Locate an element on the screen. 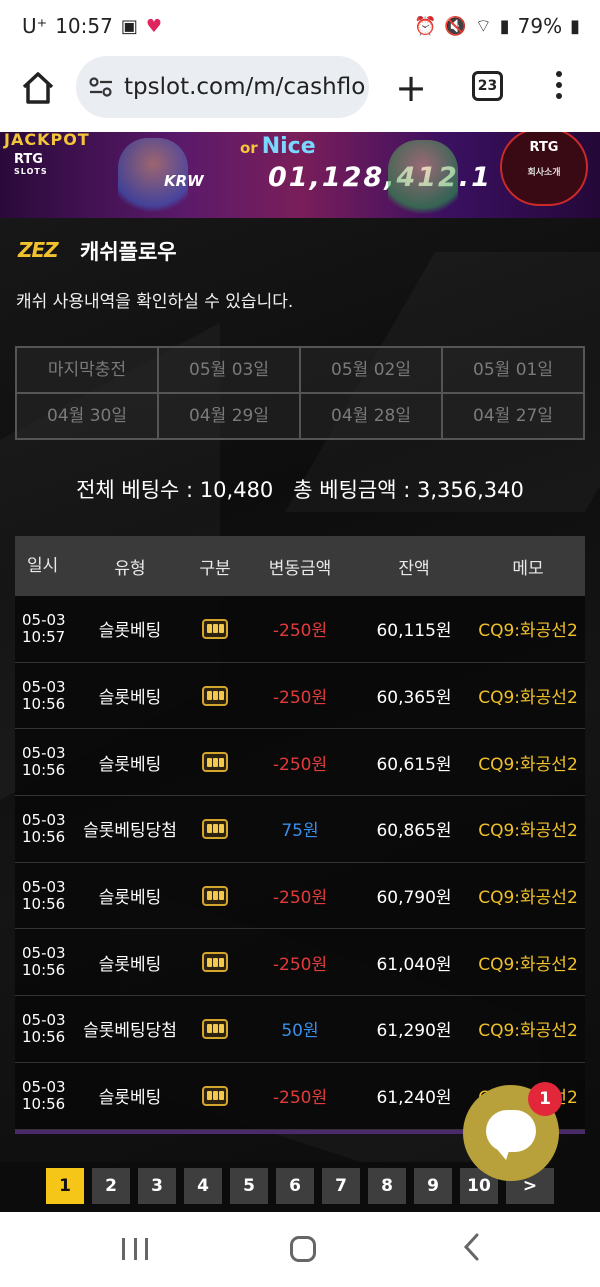 The image size is (600, 1287). date-filter-0427: 04월 27일 is located at coordinates (513, 416).